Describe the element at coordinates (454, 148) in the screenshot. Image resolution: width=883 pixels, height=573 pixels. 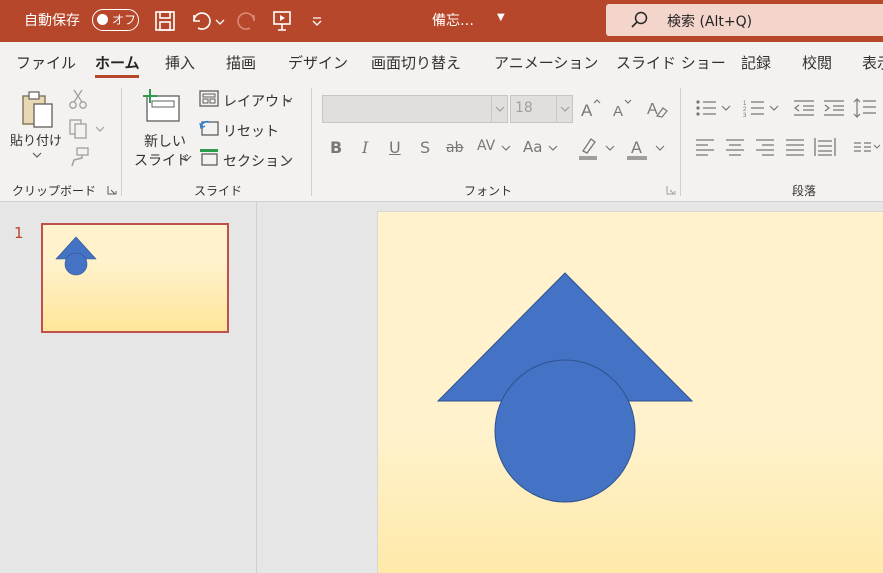
I see `strikethrough-button: ab` at that location.